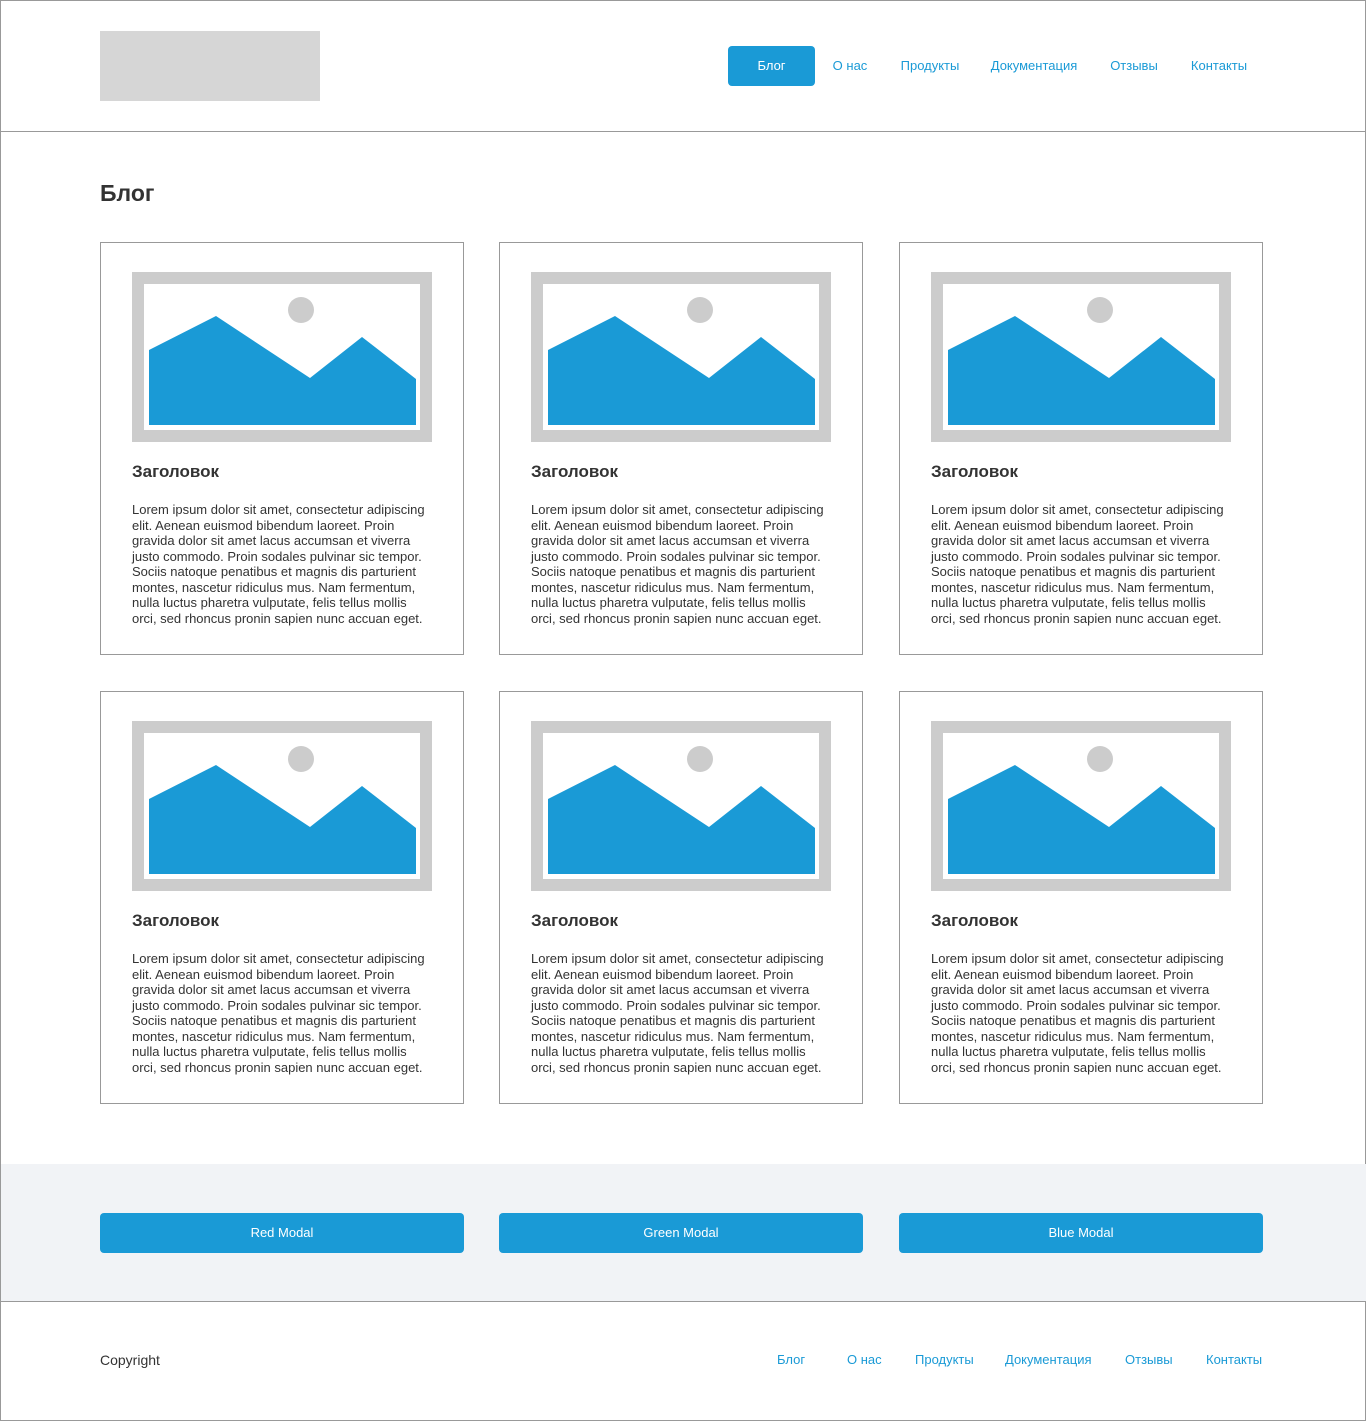 The width and height of the screenshot is (1367, 1421). What do you see at coordinates (282, 1233) in the screenshot?
I see `red-modal-button: Red Modal` at bounding box center [282, 1233].